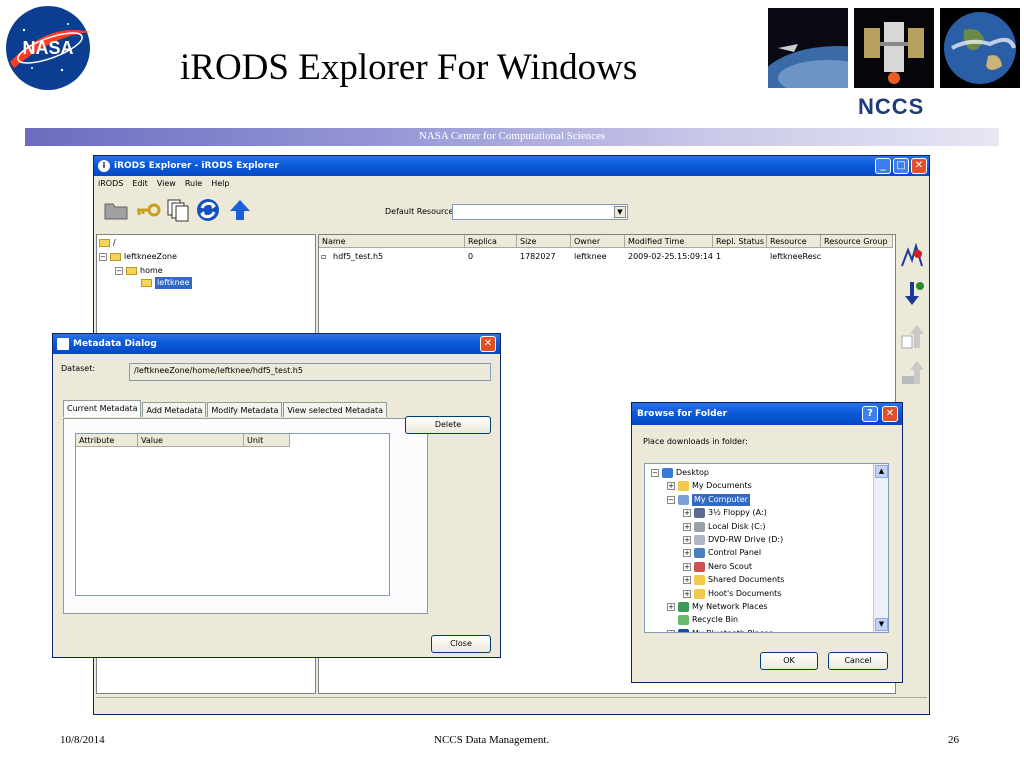 Image resolution: width=1024 pixels, height=768 pixels. Describe the element at coordinates (620, 212) in the screenshot. I see `dropdown-arrow-icon: ▼` at that location.